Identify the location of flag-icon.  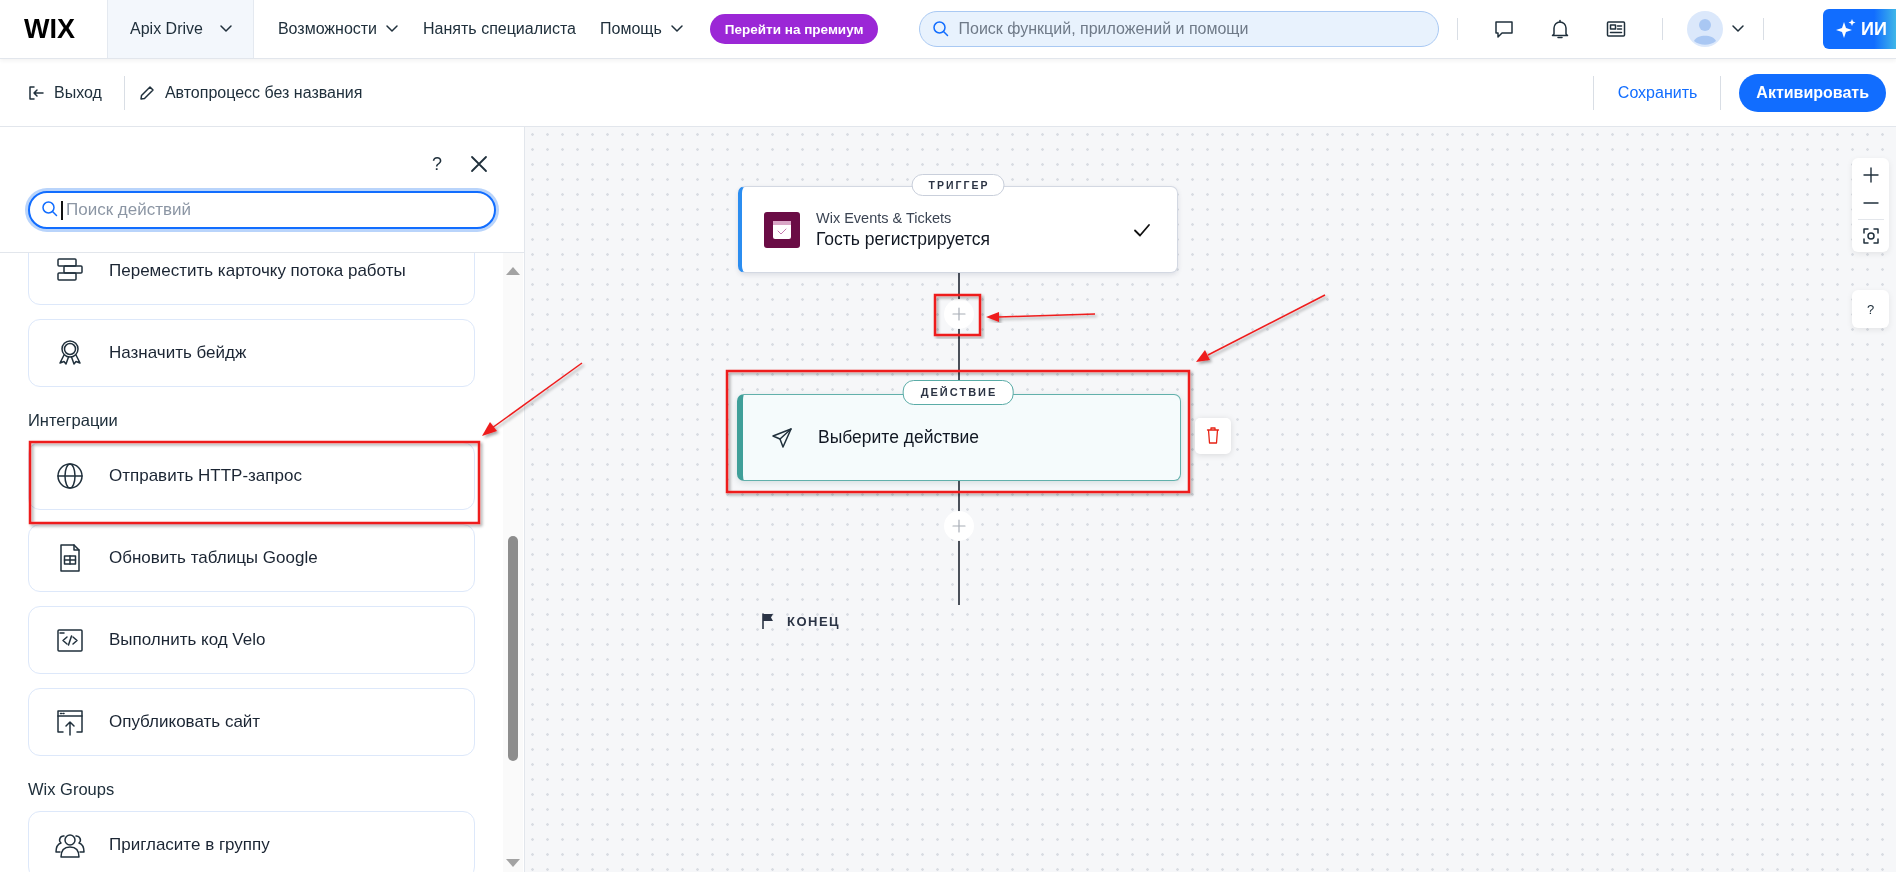
(768, 621).